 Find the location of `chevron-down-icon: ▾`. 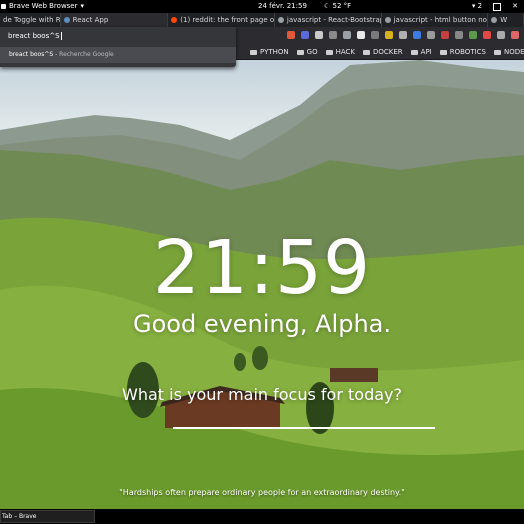

chevron-down-icon: ▾ is located at coordinates (82, 6).